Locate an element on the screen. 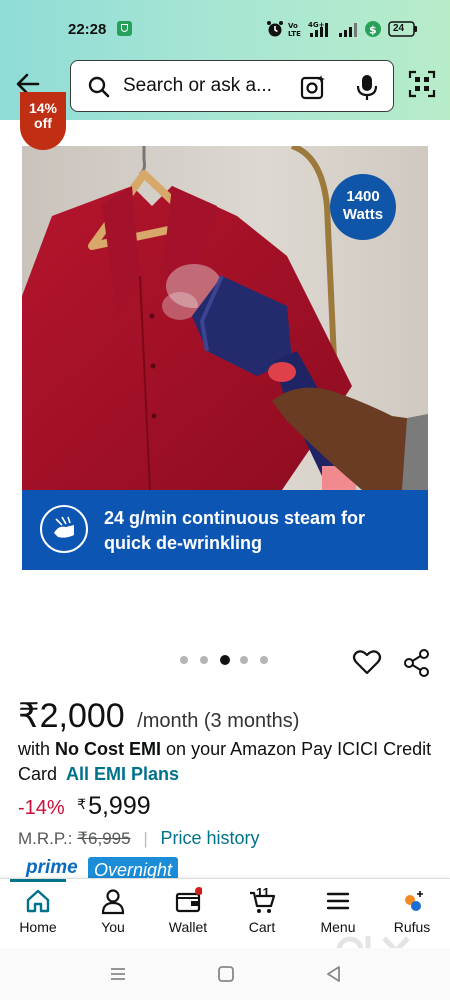  emi-prefix: with is located at coordinates (34, 749).